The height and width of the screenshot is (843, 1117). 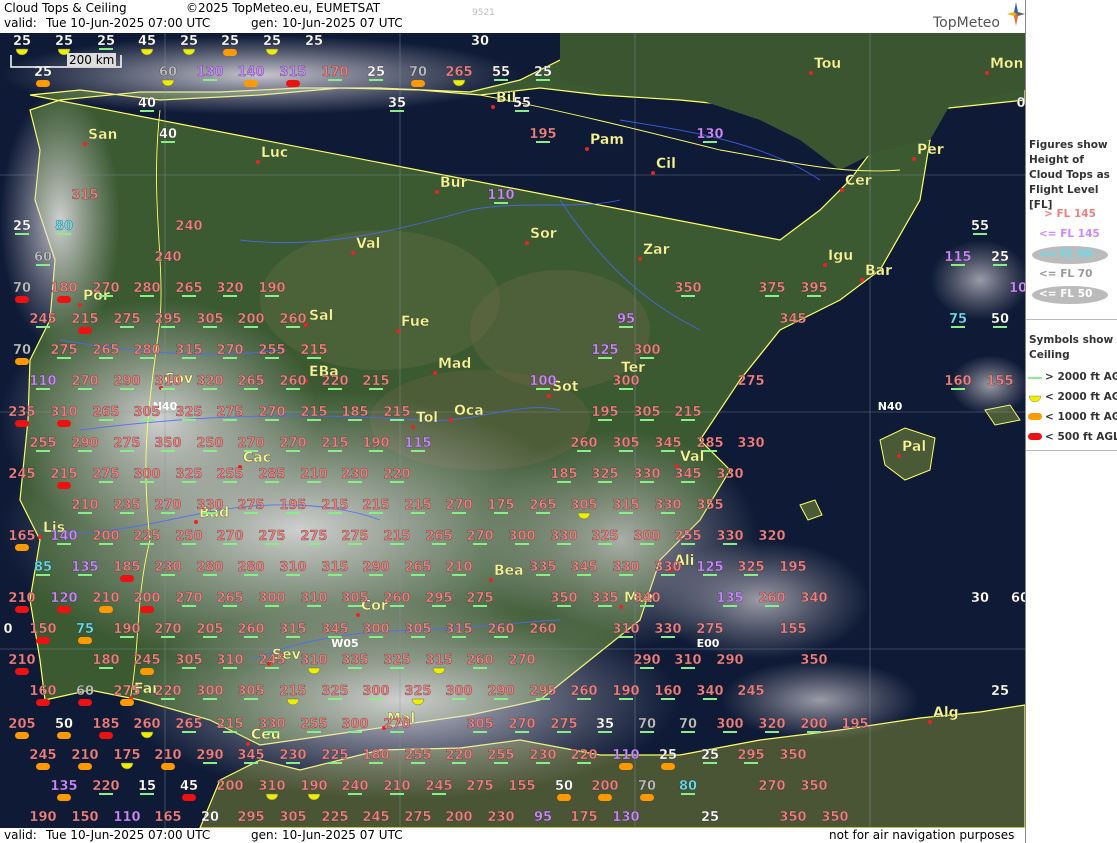 What do you see at coordinates (313, 786) in the screenshot?
I see `cloud-top-value: 190` at bounding box center [313, 786].